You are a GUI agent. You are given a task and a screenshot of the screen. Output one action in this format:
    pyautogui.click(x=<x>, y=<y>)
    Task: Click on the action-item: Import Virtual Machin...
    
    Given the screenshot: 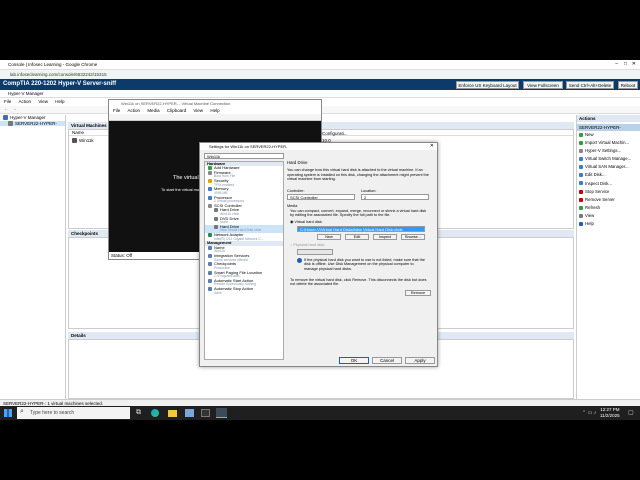 What is the action you would take?
    pyautogui.click(x=609, y=143)
    